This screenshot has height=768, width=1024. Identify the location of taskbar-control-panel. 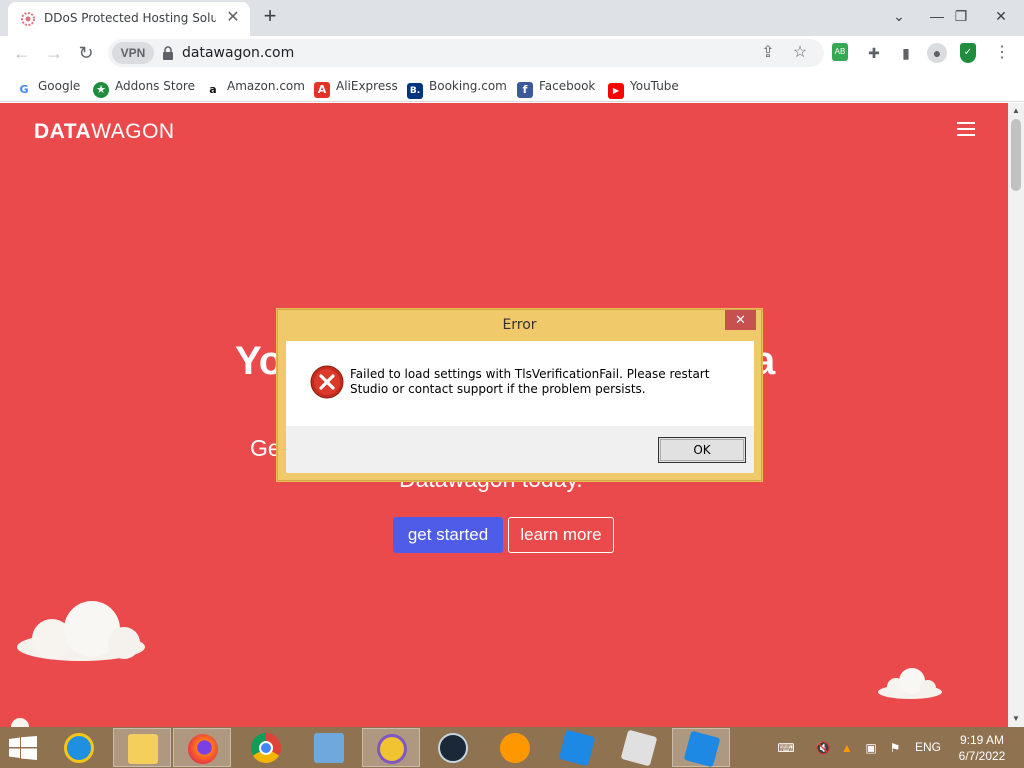
(329, 747).